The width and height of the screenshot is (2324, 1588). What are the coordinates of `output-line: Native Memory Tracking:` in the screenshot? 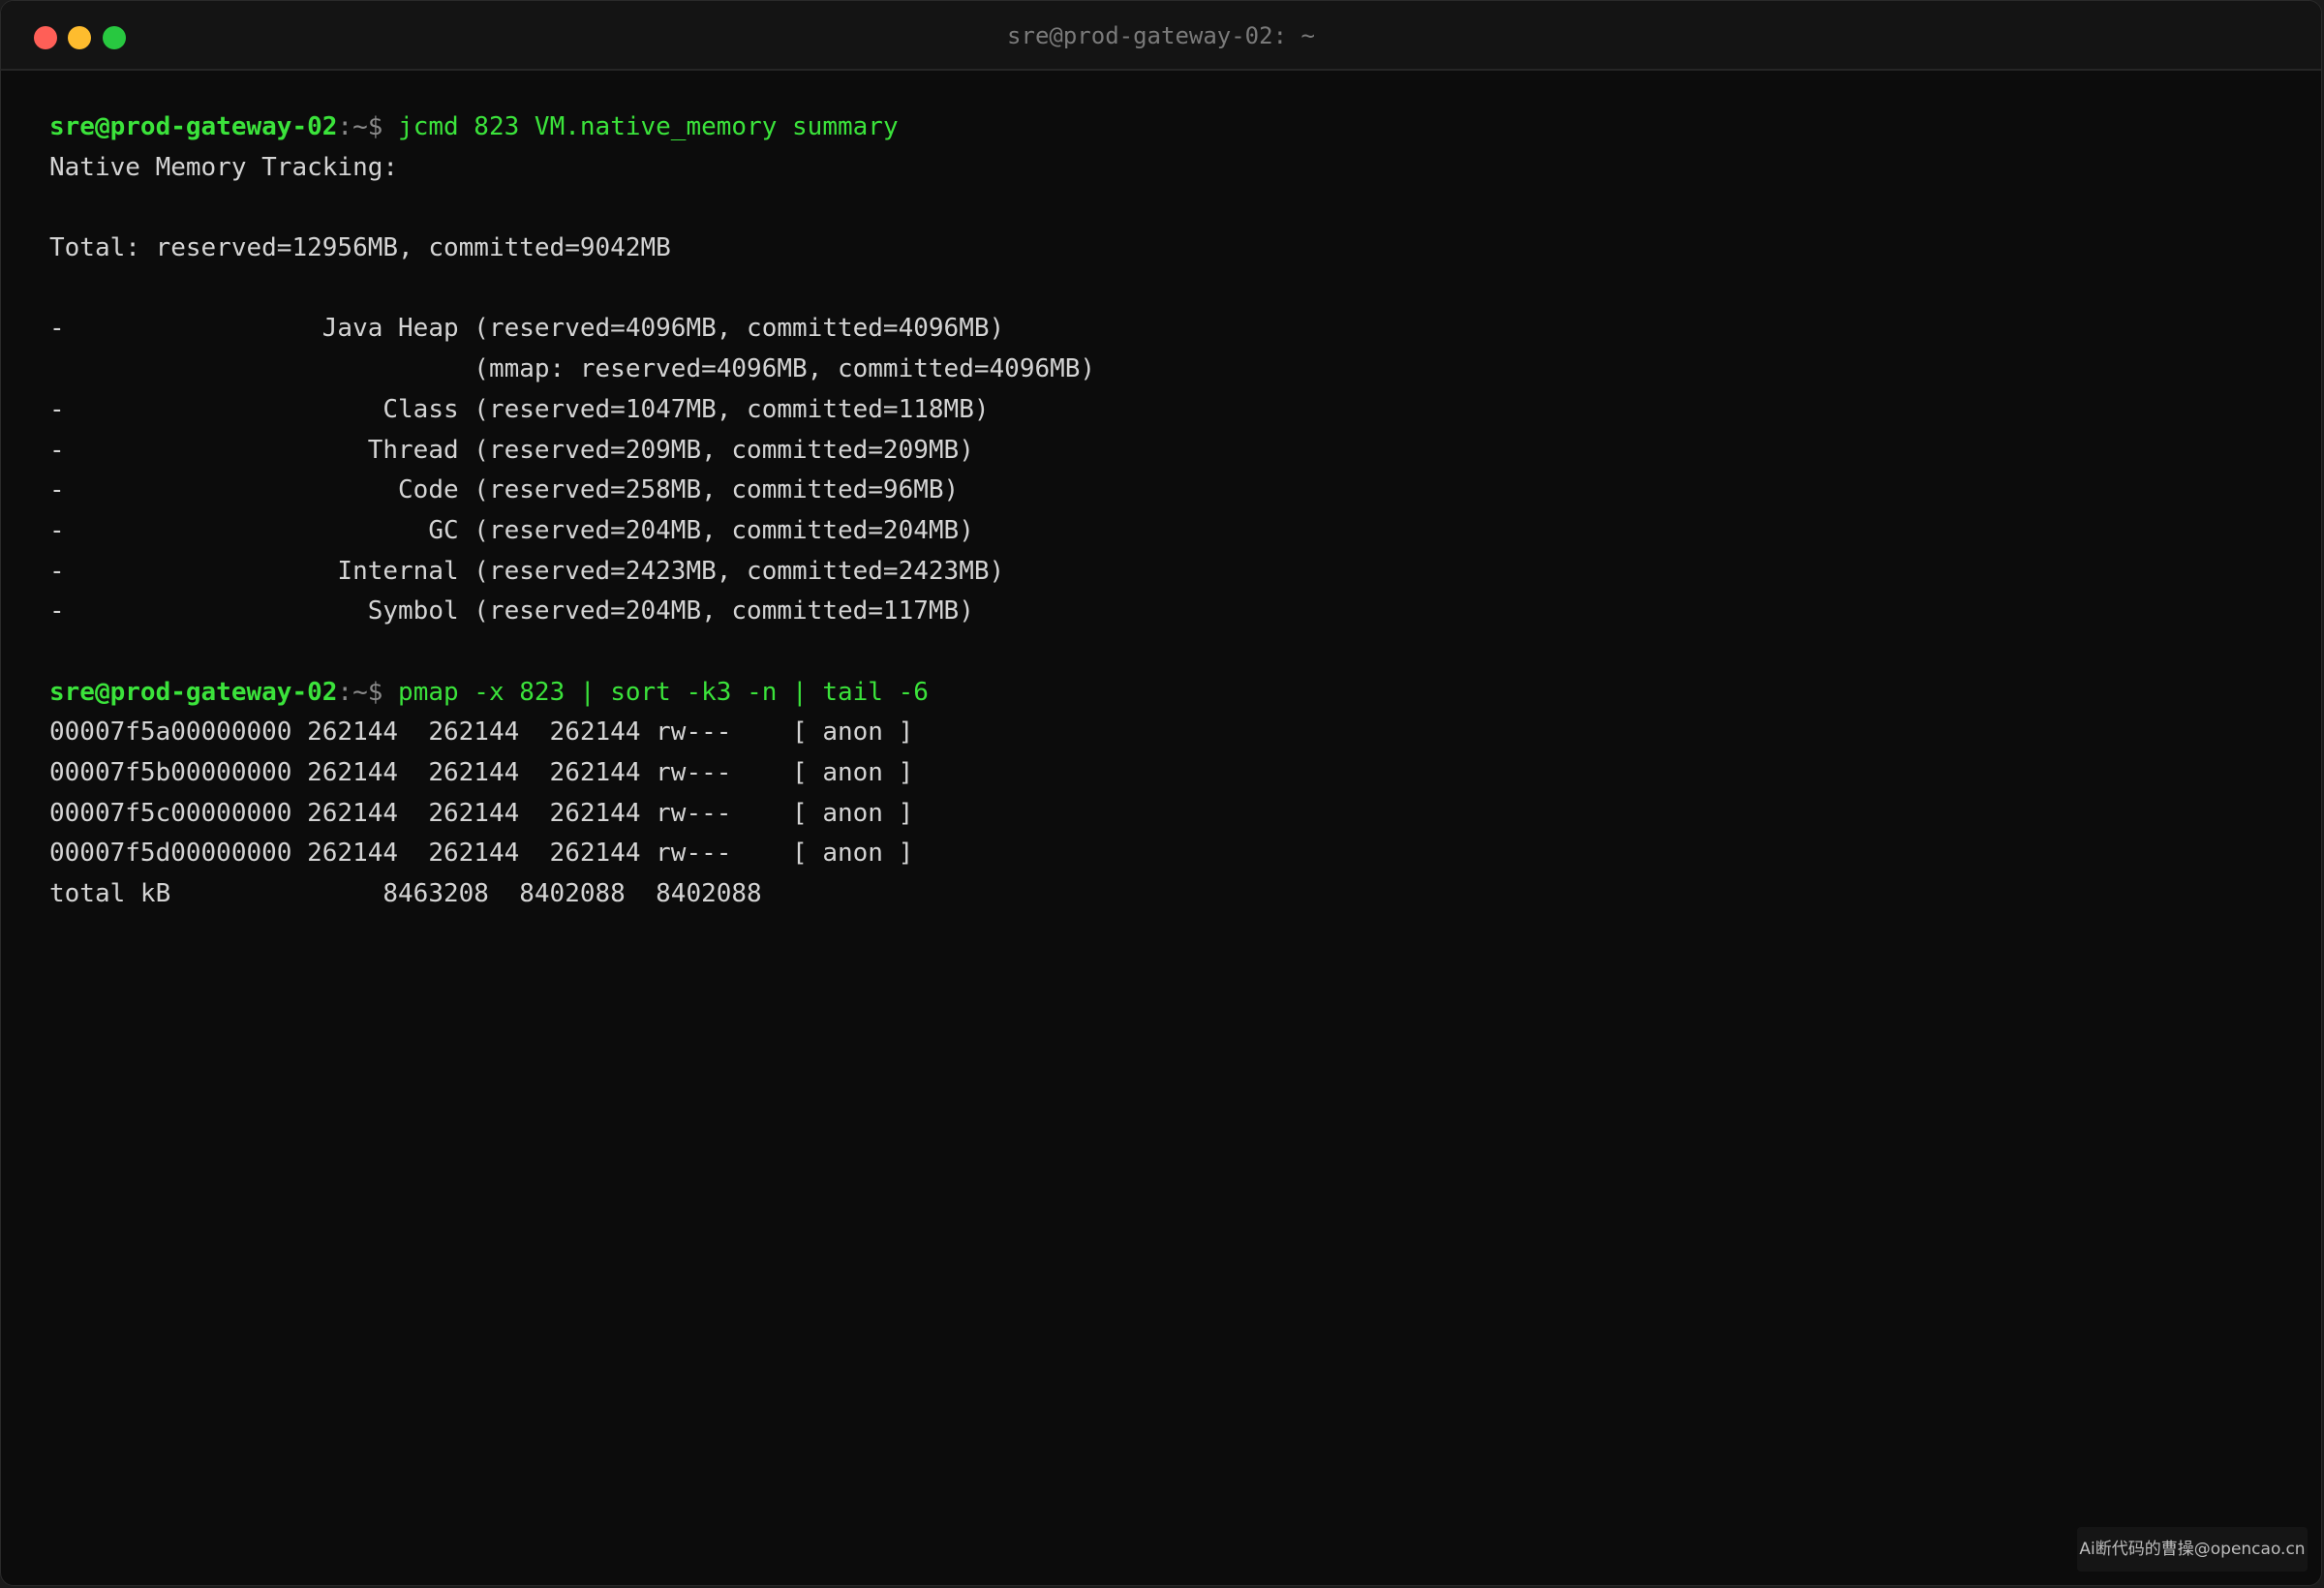 It's located at (224, 167).